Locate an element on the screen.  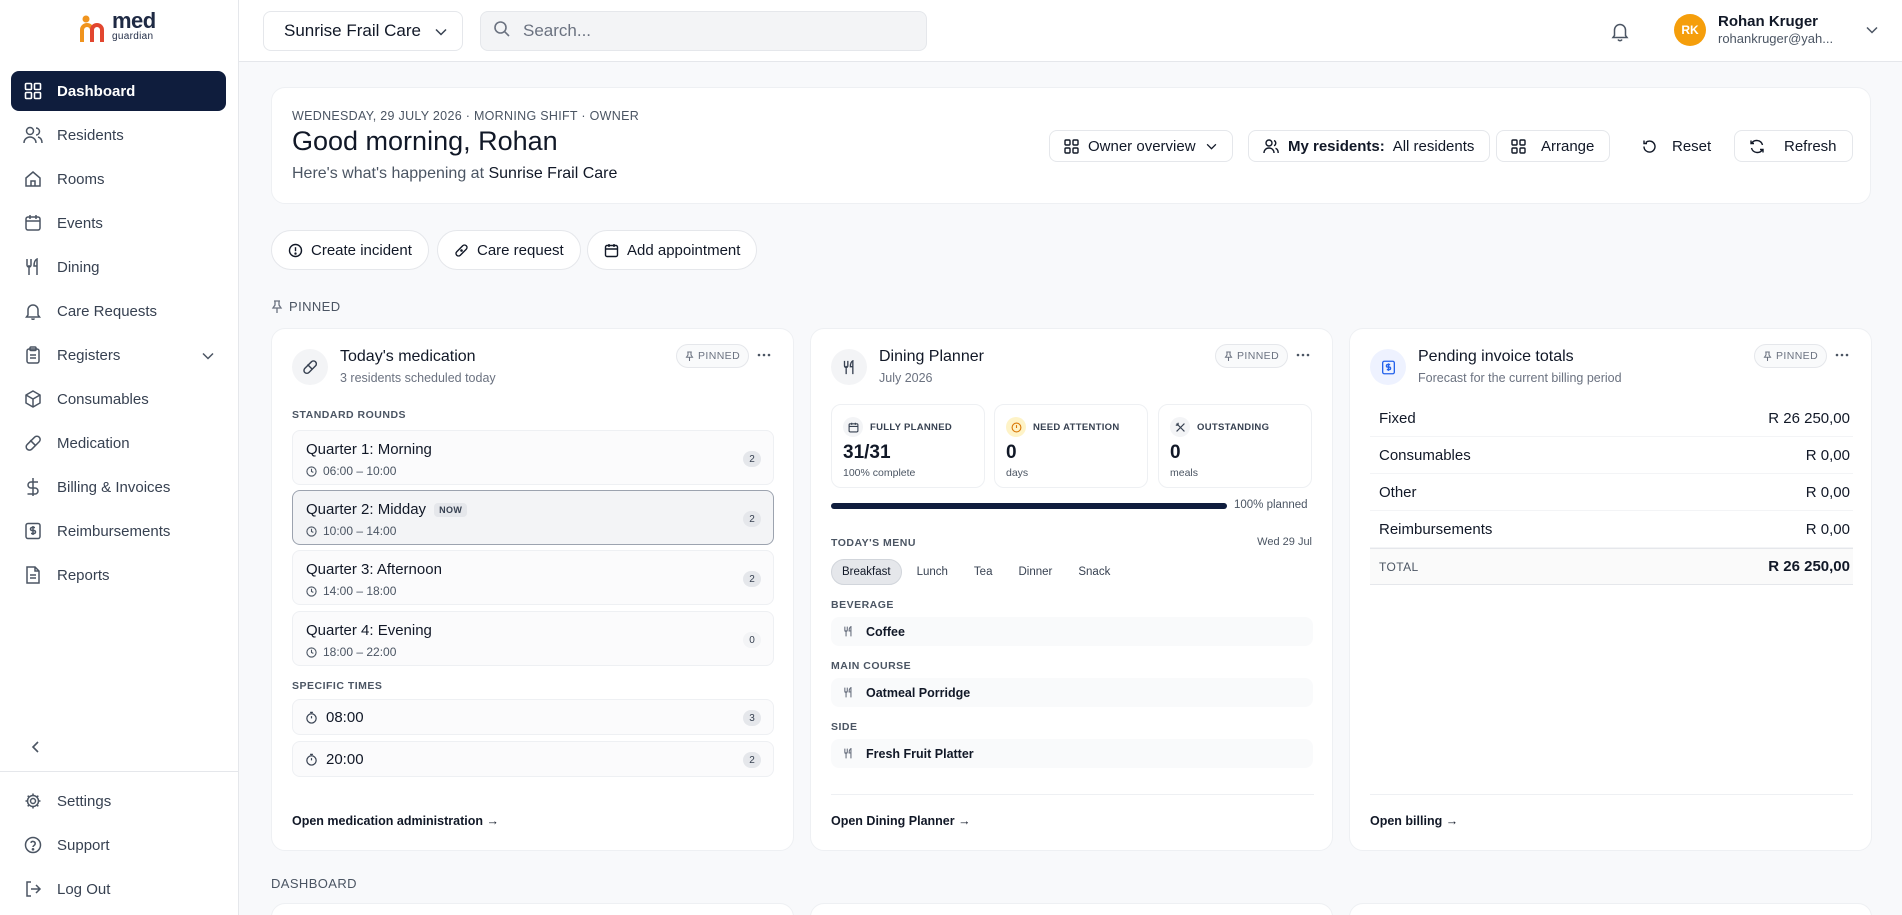
search-input is located at coordinates (713, 31).